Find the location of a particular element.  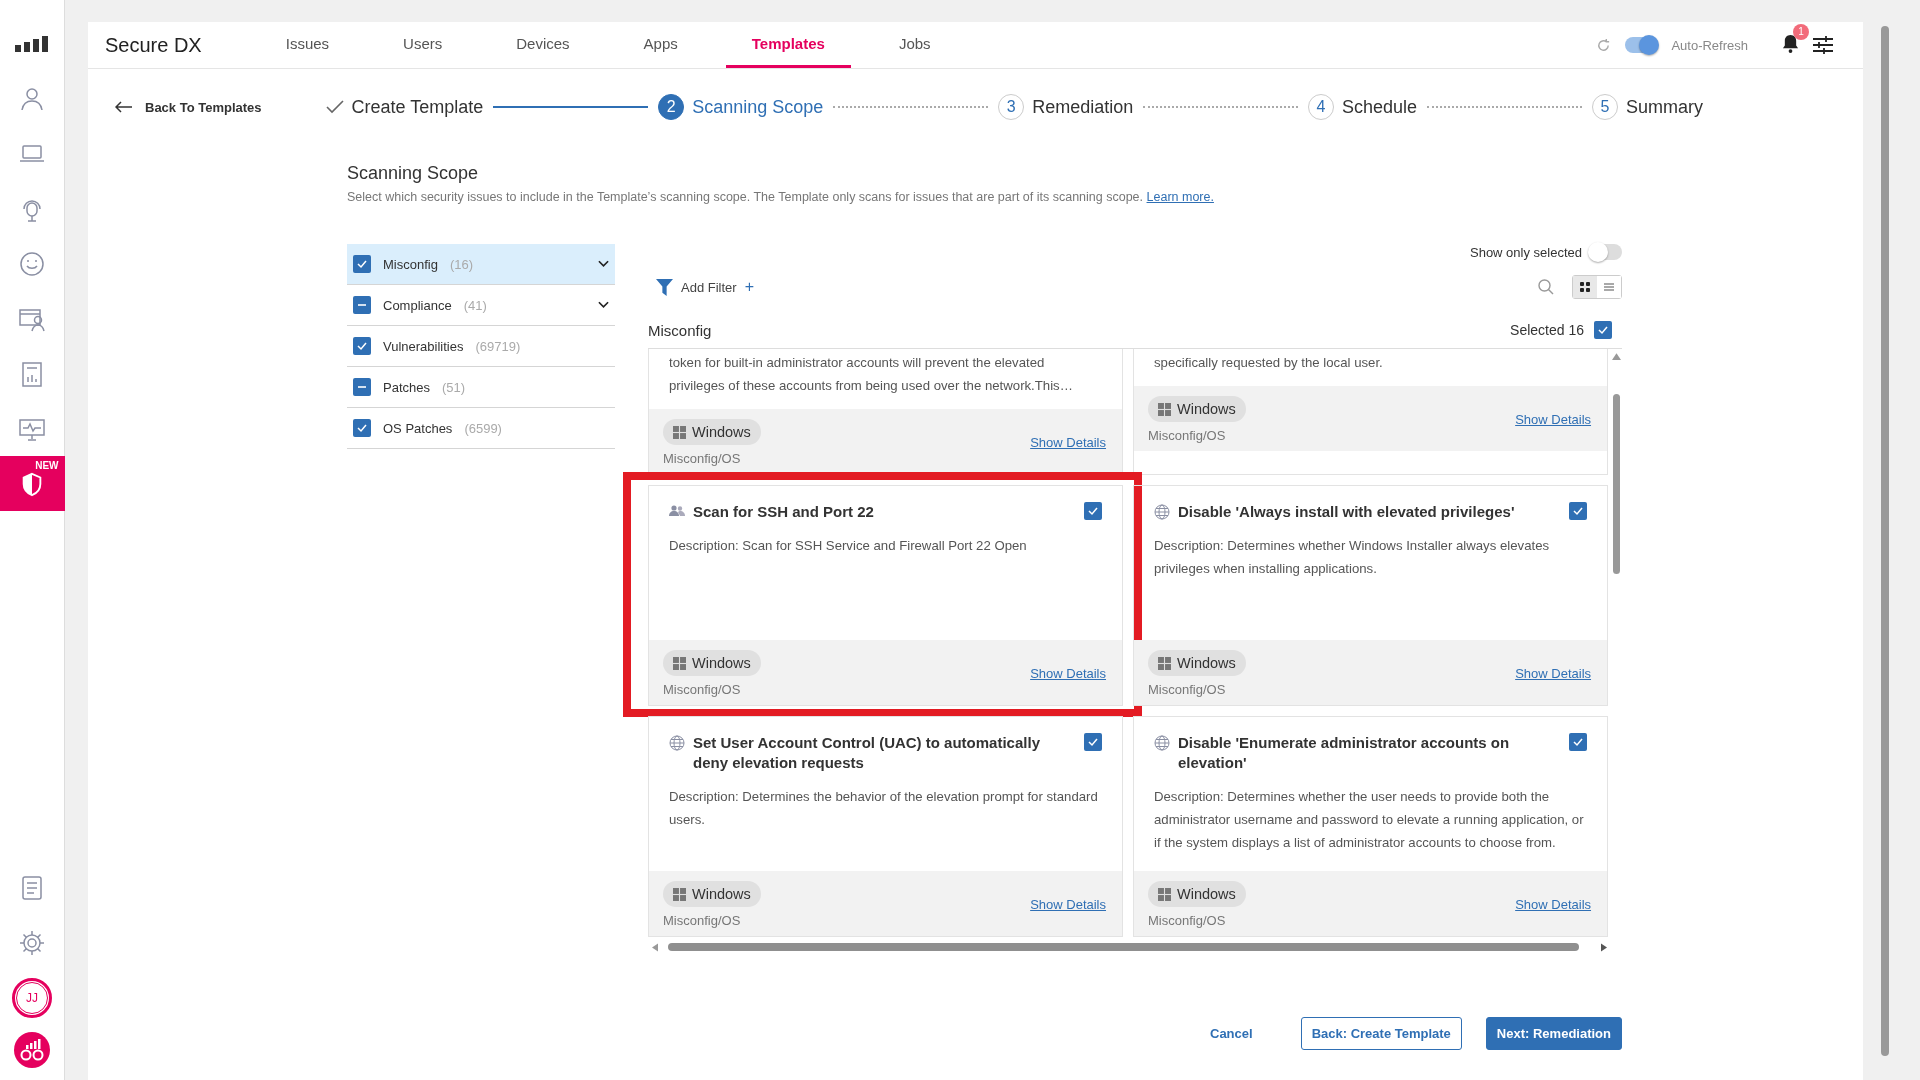

category-count: (69719) is located at coordinates (498, 346).